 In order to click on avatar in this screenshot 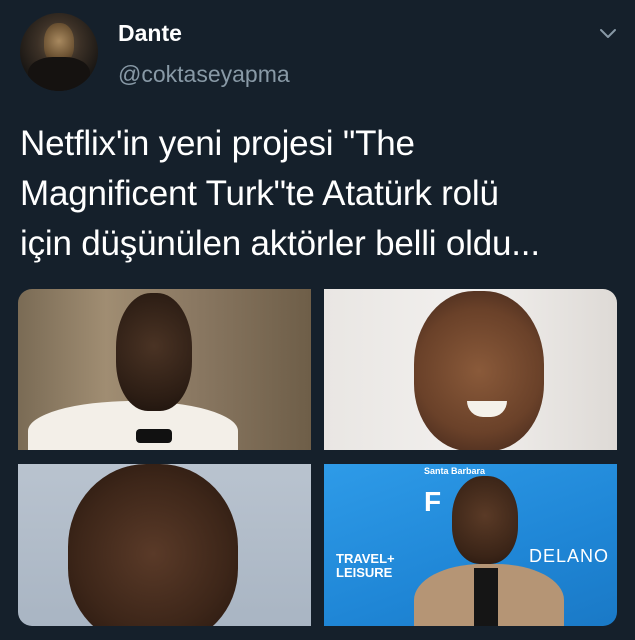, I will do `click(59, 52)`.